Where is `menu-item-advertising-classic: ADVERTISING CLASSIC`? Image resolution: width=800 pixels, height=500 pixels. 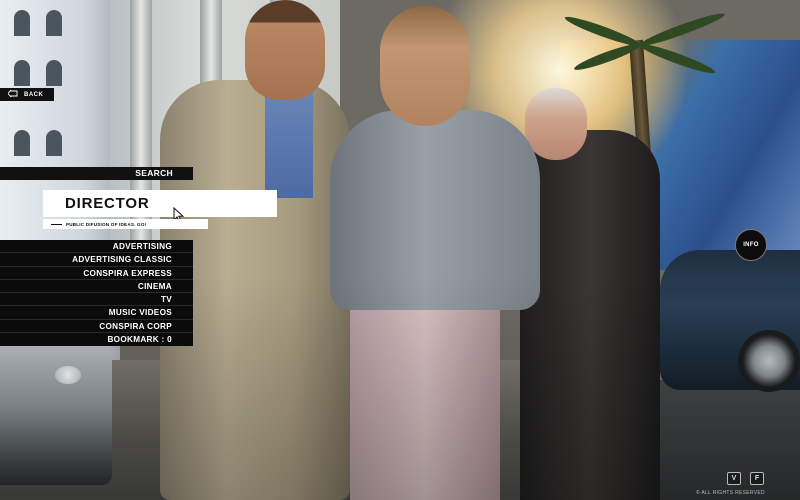
menu-item-advertising-classic: ADVERTISING CLASSIC is located at coordinates (96, 260).